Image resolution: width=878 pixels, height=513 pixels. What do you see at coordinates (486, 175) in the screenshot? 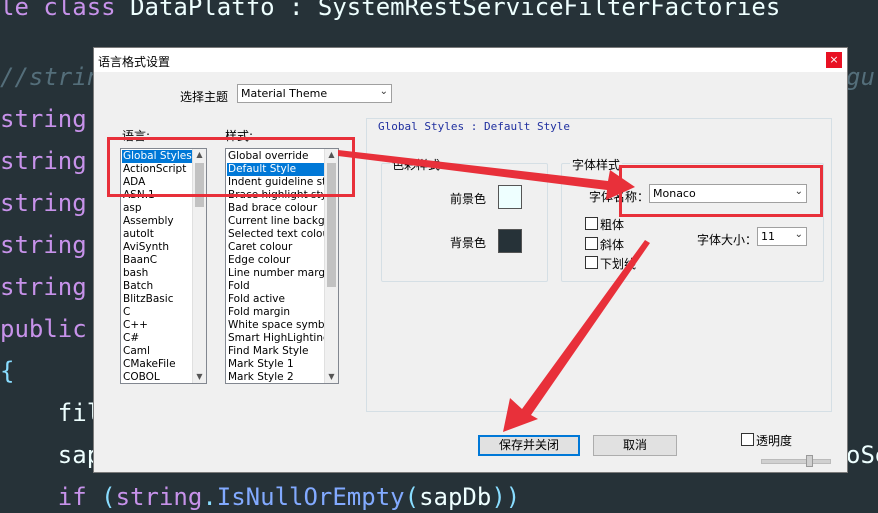
I see `arrow-to-font-icon` at bounding box center [486, 175].